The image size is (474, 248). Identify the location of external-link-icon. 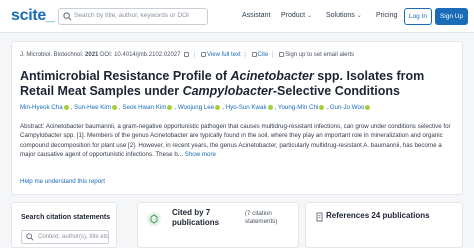
(204, 54).